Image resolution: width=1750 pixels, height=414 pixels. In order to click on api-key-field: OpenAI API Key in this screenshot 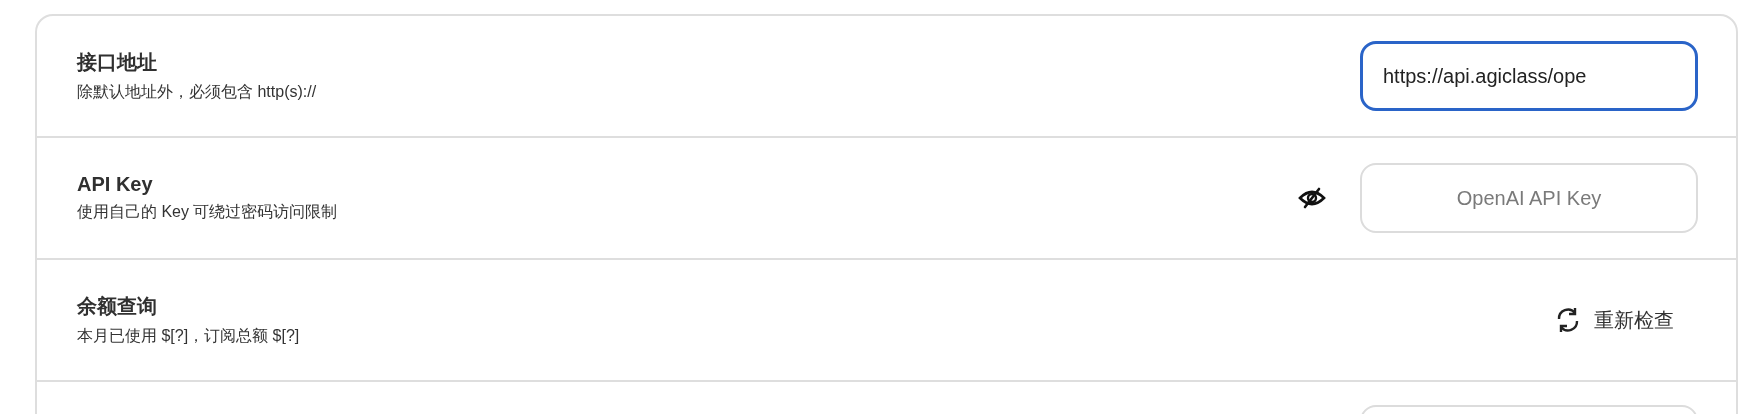, I will do `click(1529, 198)`.